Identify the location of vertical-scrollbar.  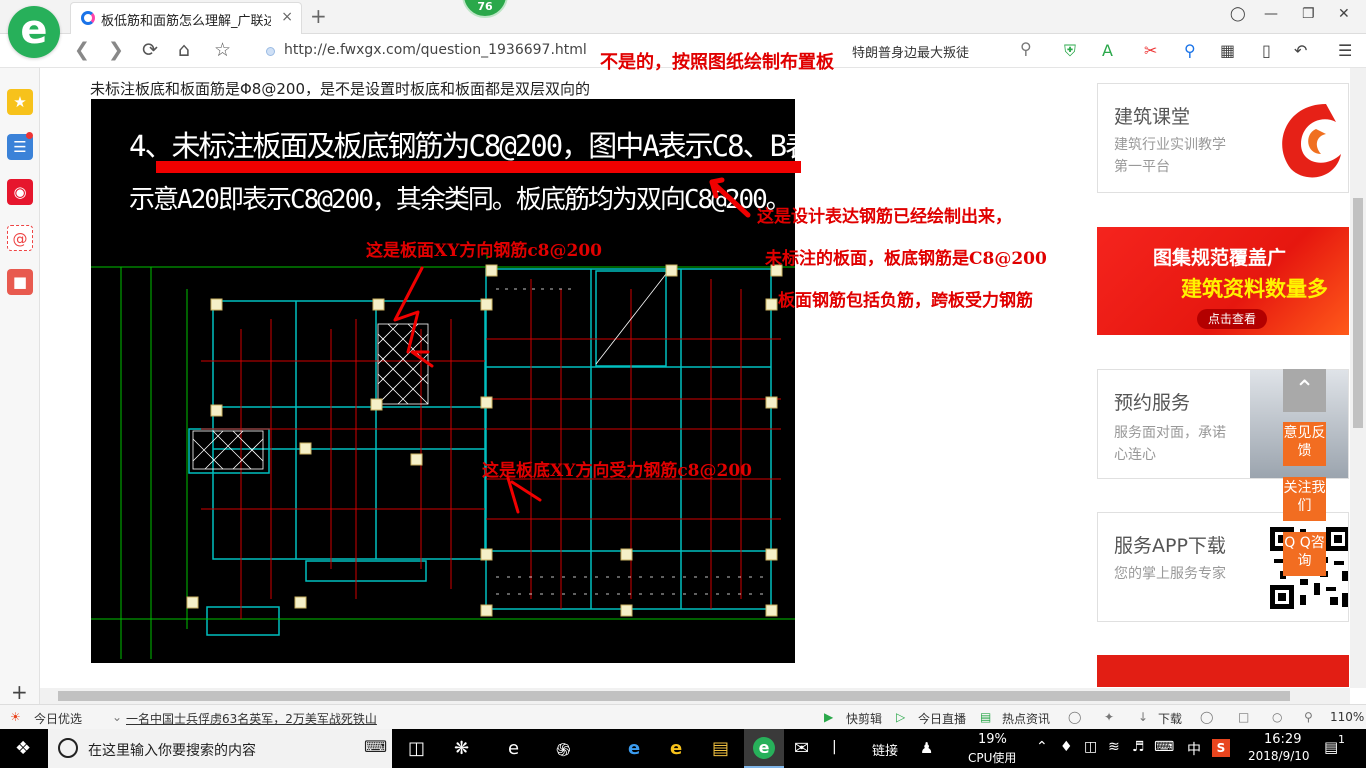
(1358, 378).